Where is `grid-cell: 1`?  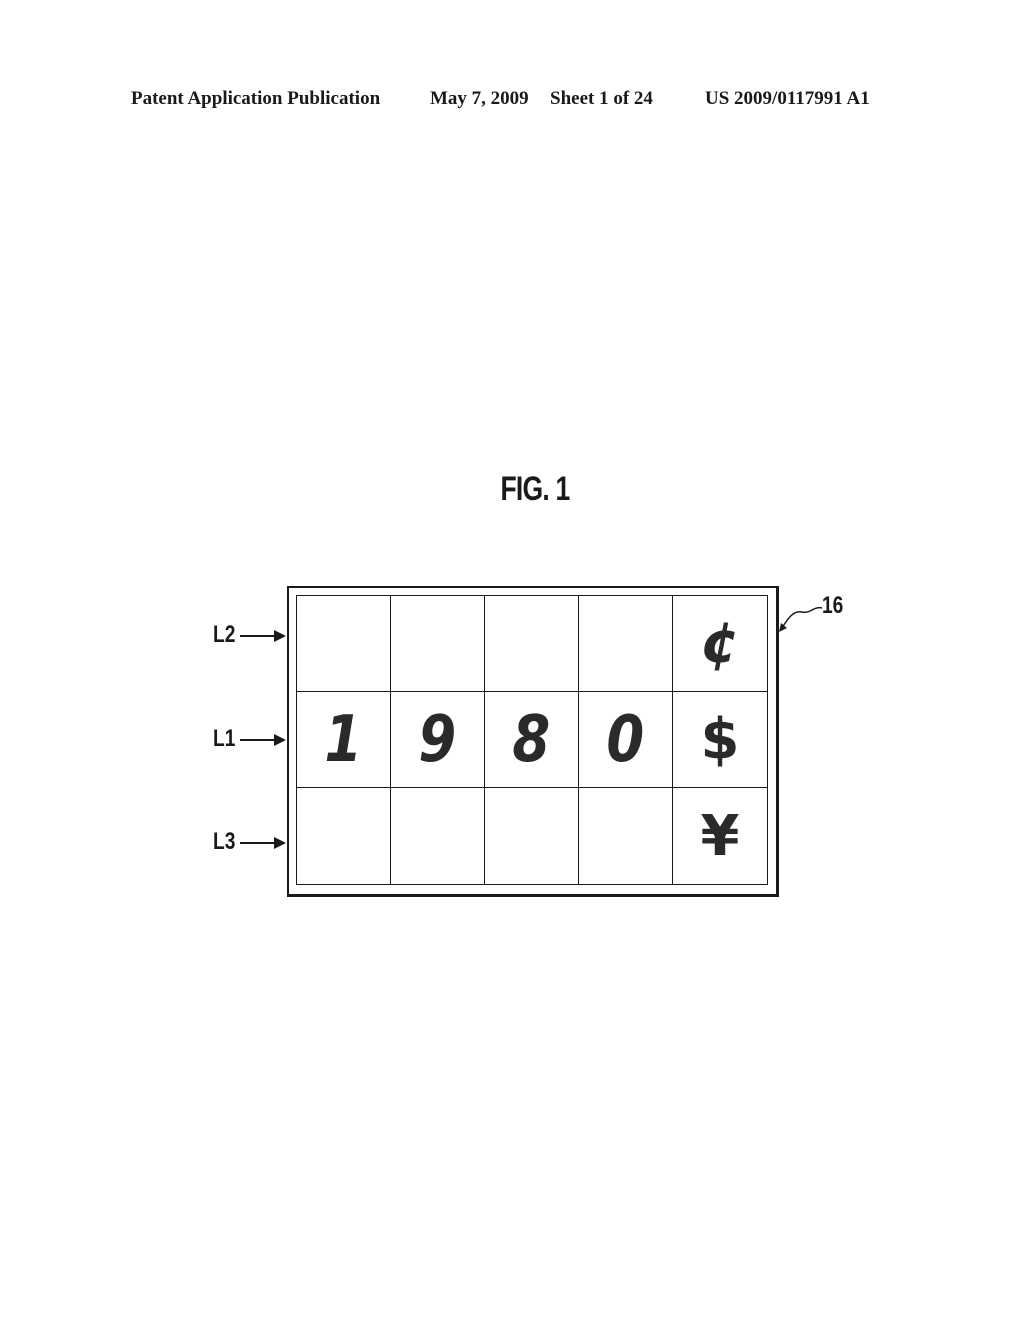
grid-cell: 1 is located at coordinates (344, 740).